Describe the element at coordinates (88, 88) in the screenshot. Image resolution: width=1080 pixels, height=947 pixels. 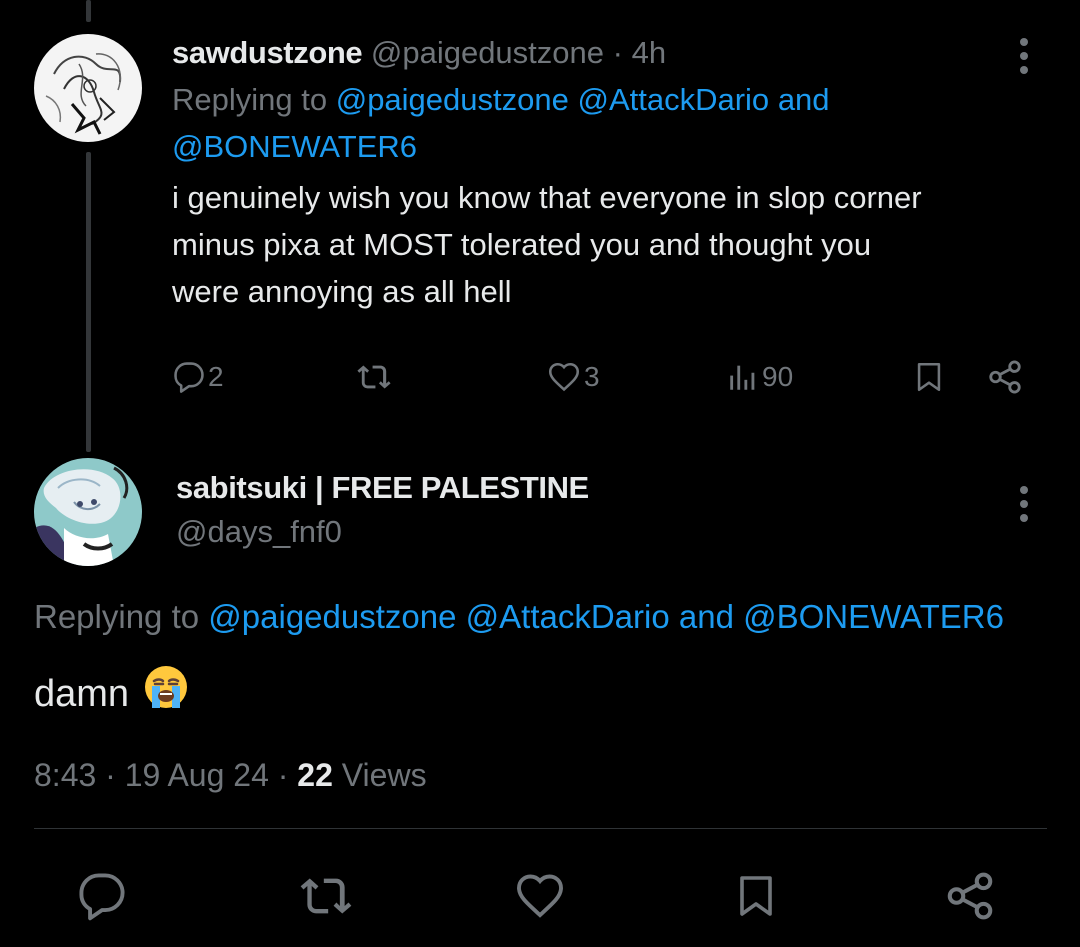
I see `avatar-sawdustzone` at that location.